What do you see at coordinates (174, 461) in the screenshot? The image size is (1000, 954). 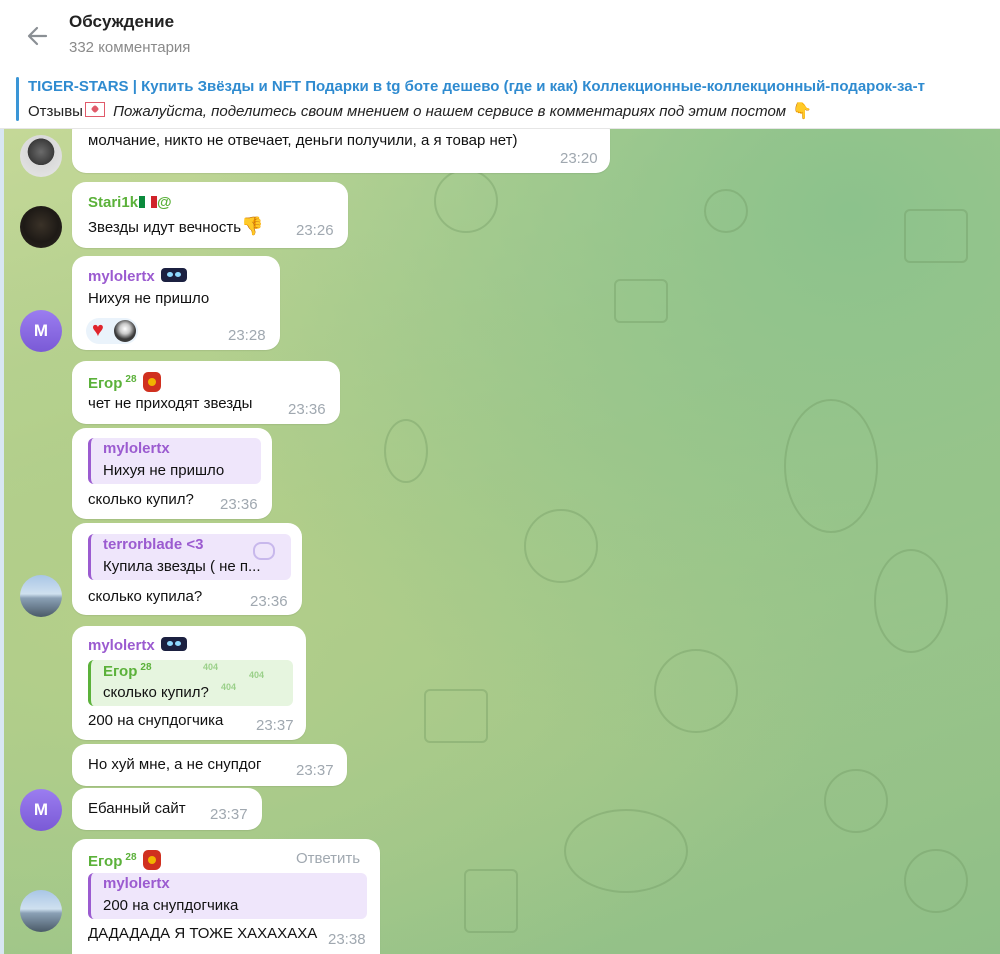 I see `reply-quote: mylolertx Нихуя не пришло` at bounding box center [174, 461].